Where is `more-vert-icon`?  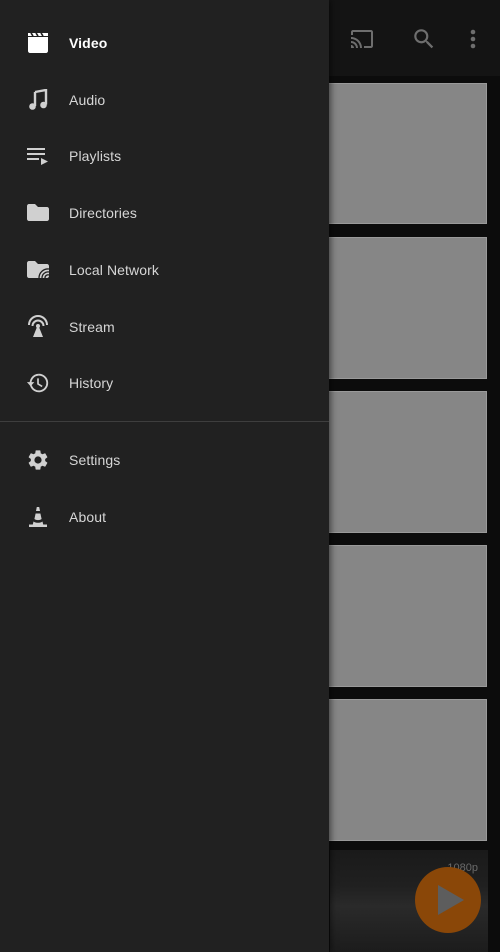
more-vert-icon is located at coordinates (473, 39).